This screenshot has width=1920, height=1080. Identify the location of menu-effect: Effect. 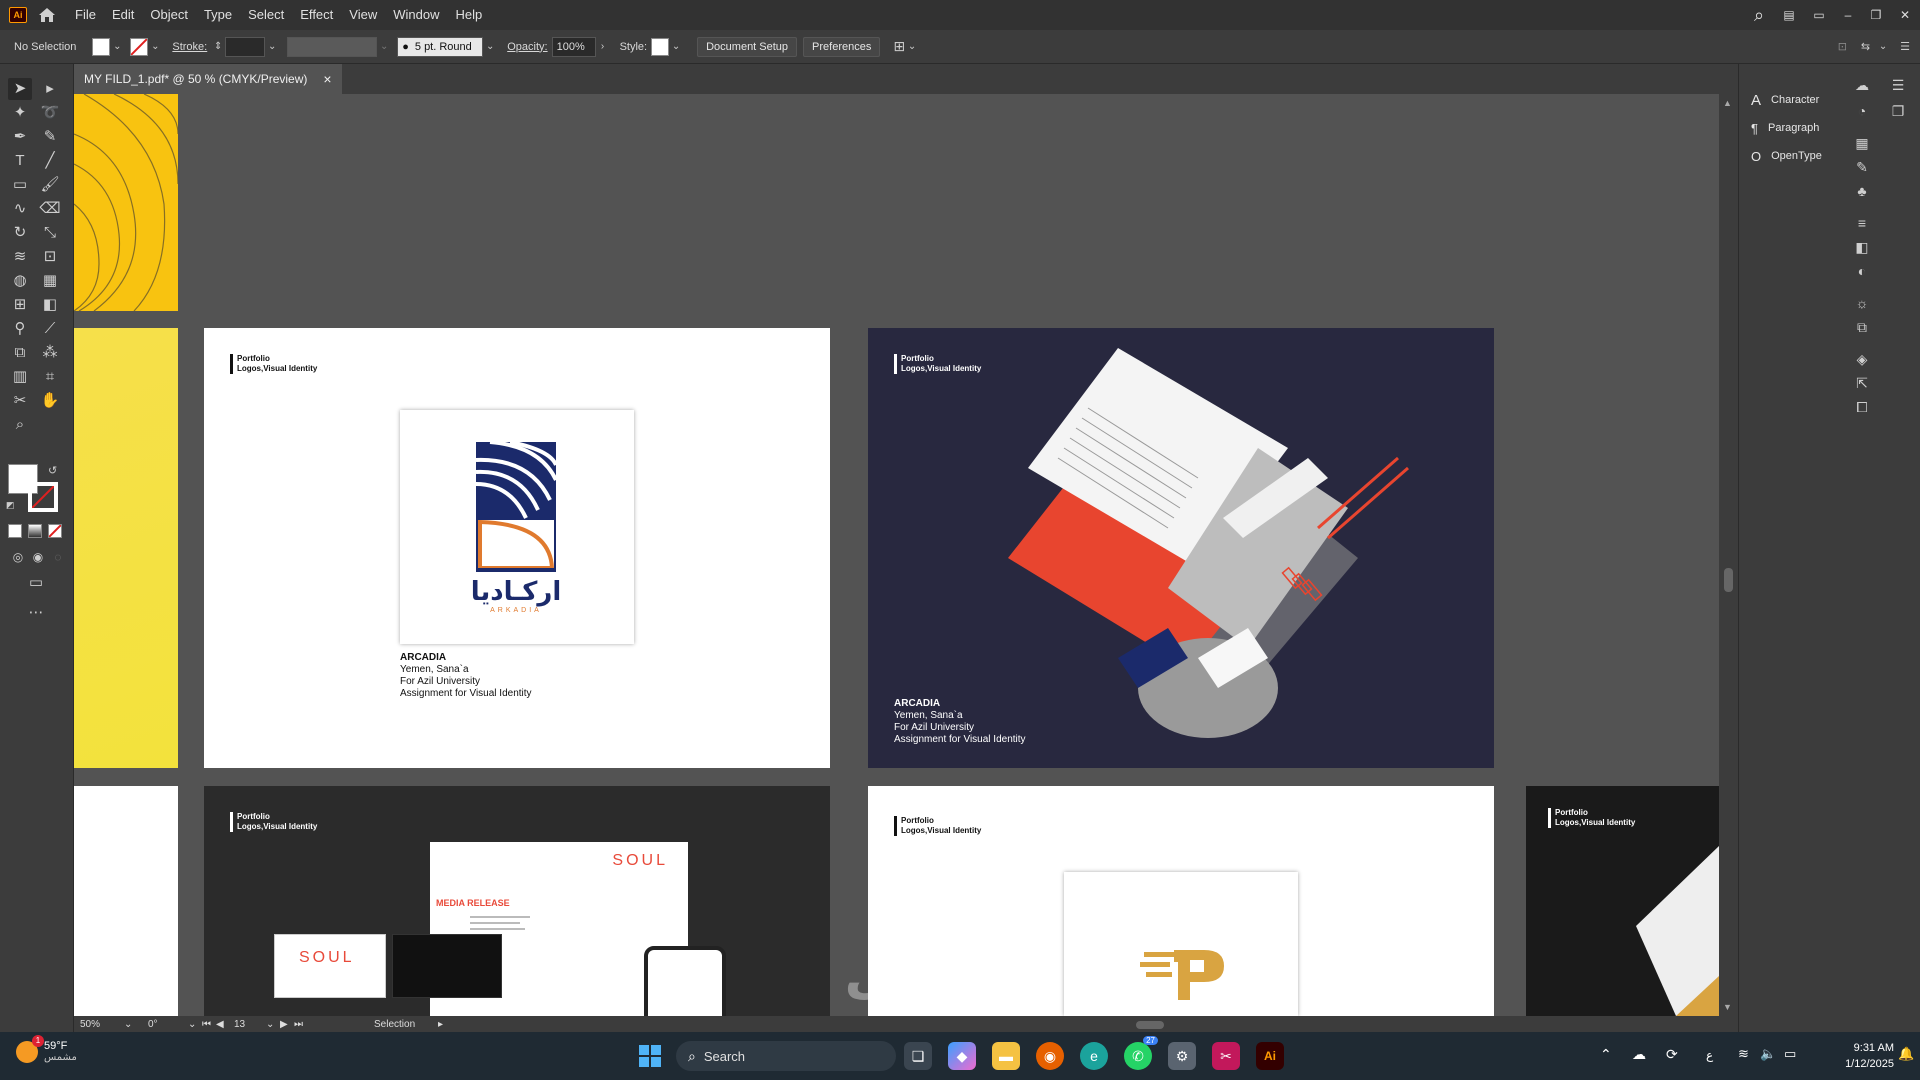
(316, 15).